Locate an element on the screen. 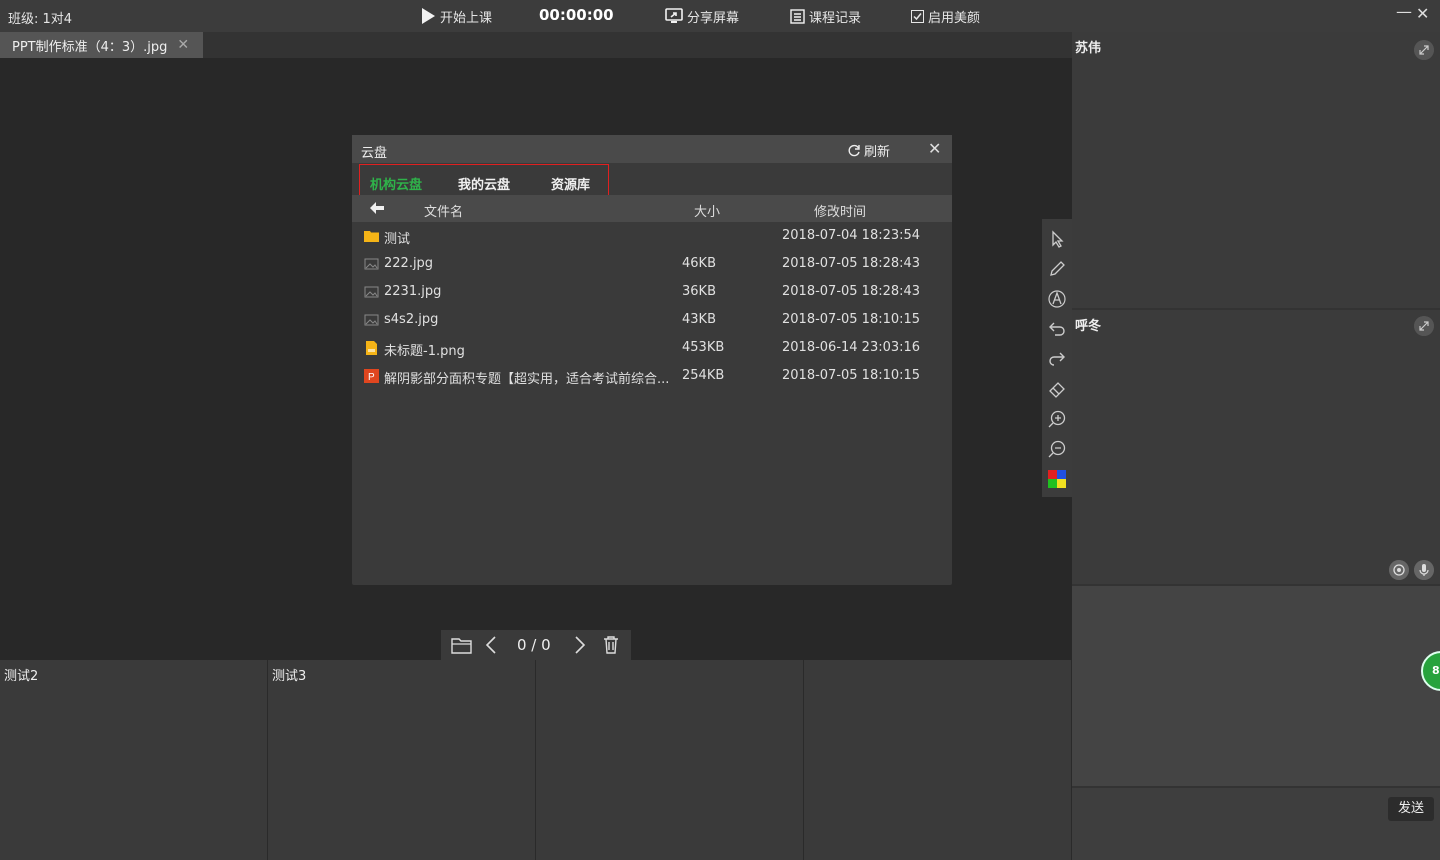 The image size is (1440, 860). close-tab-icon: ✕ is located at coordinates (183, 45).